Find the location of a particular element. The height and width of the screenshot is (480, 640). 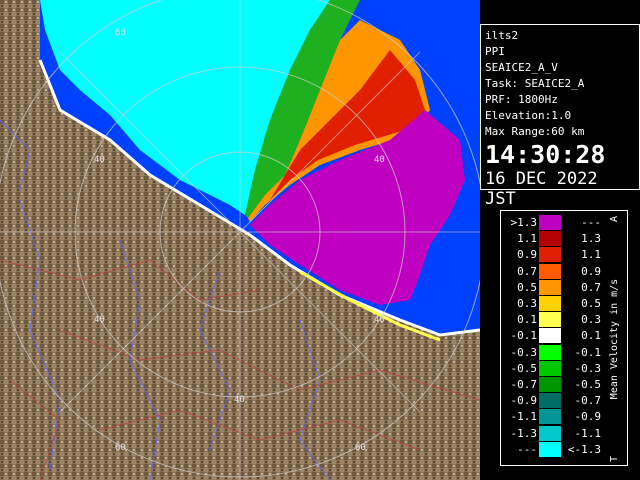

legend-bottom-marker: T is located at coordinates (614, 459).